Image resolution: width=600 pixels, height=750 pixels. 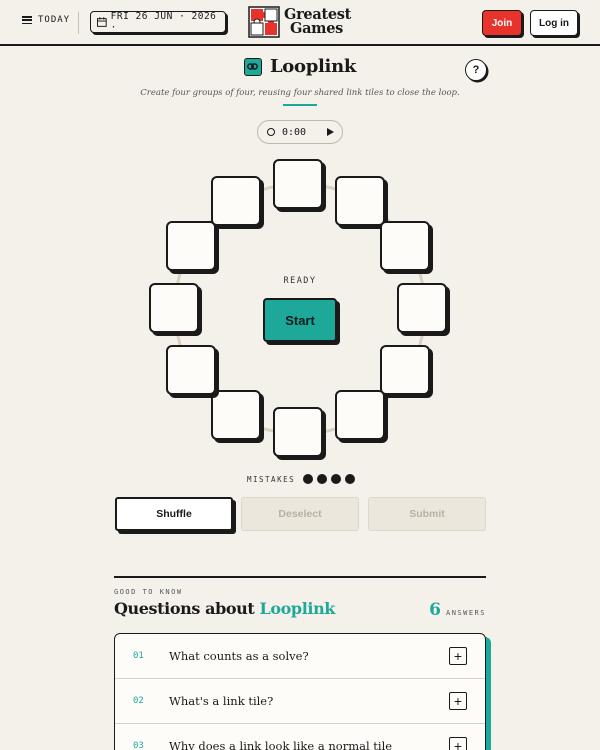 I want to click on date-label: FRI 26 JUN · 2026 ·, so click(x=163, y=22).